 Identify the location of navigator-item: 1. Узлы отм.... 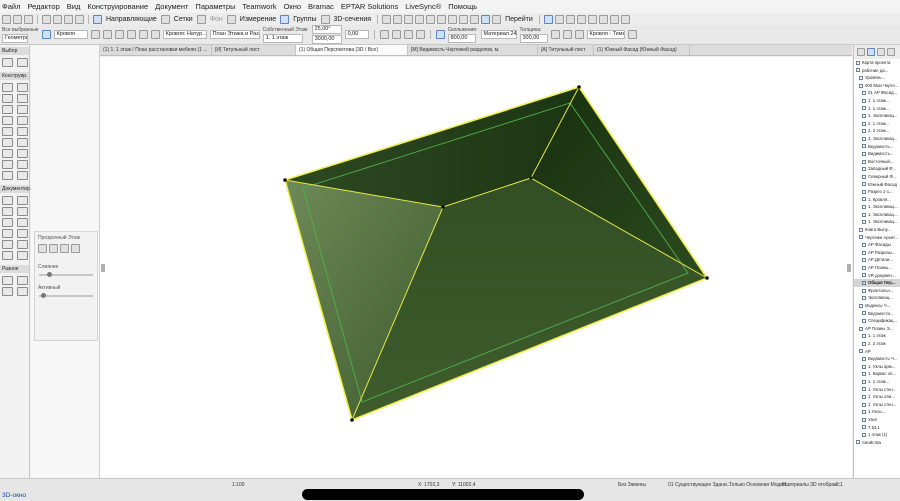
(877, 397).